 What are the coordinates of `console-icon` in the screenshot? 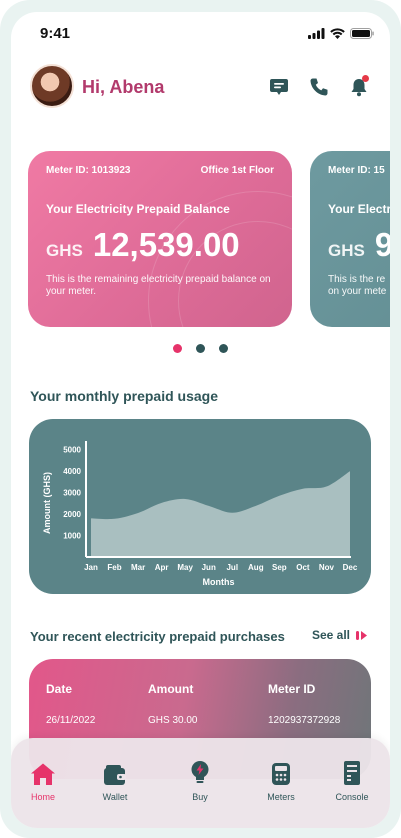 It's located at (352, 773).